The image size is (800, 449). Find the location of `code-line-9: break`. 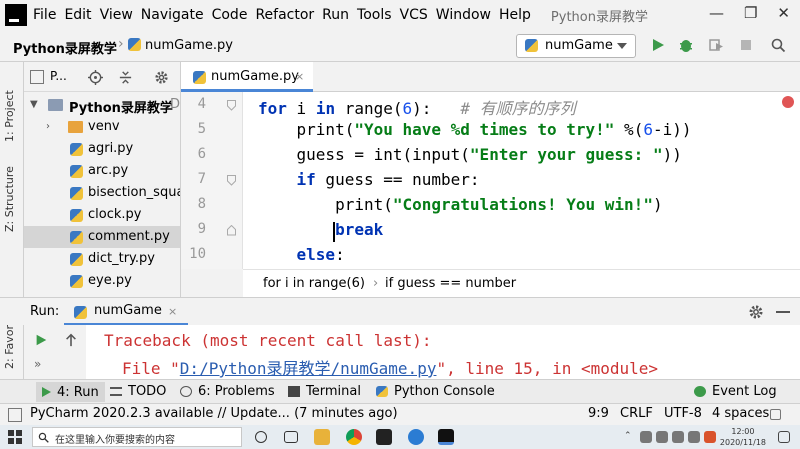

code-line-9: break is located at coordinates (321, 229).